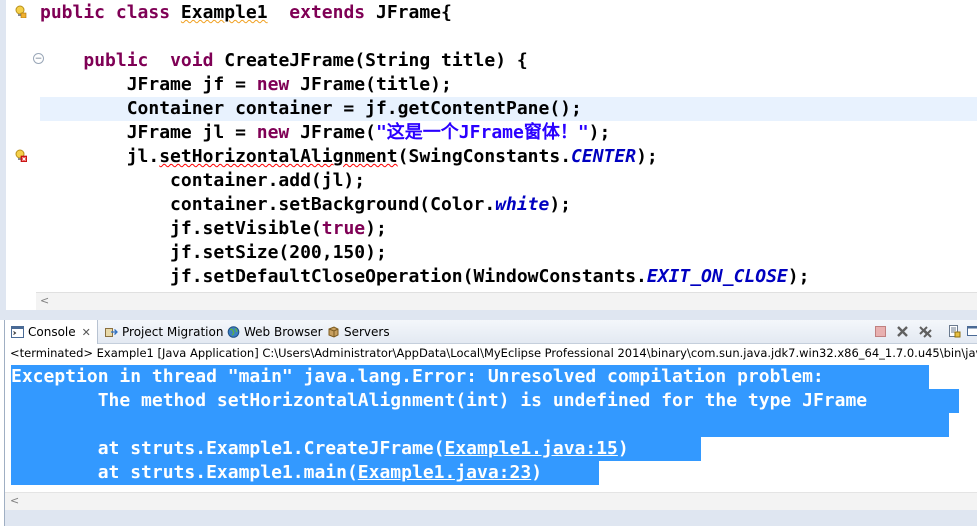 The height and width of the screenshot is (526, 977). I want to click on tab-project-migration: Project Migration, so click(164, 331).